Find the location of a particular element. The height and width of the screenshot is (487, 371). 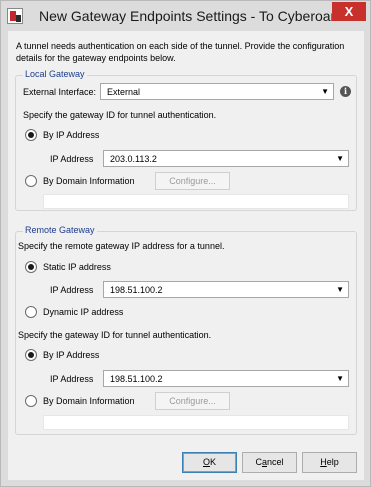

dynamic-ip-label: Dynamic IP address is located at coordinates (83, 312).